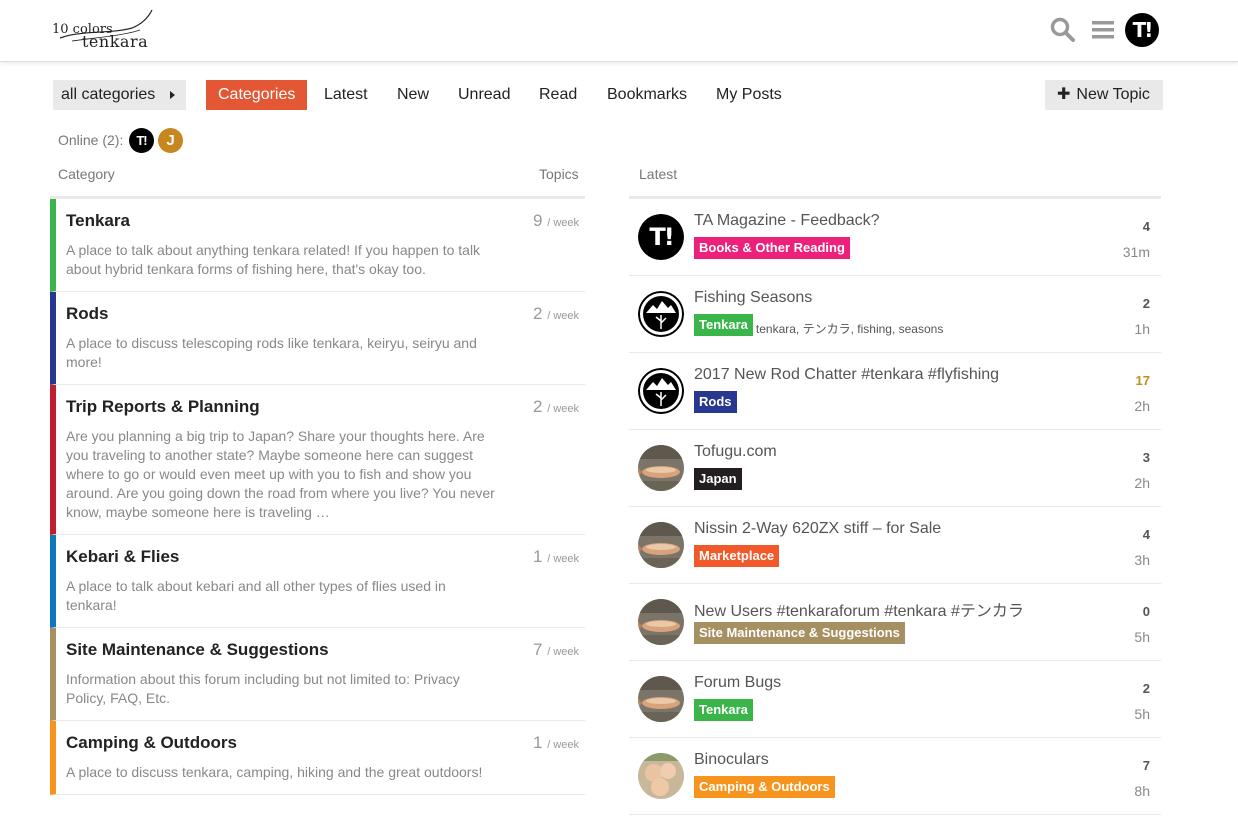  I want to click on tab-new: New, so click(413, 95).